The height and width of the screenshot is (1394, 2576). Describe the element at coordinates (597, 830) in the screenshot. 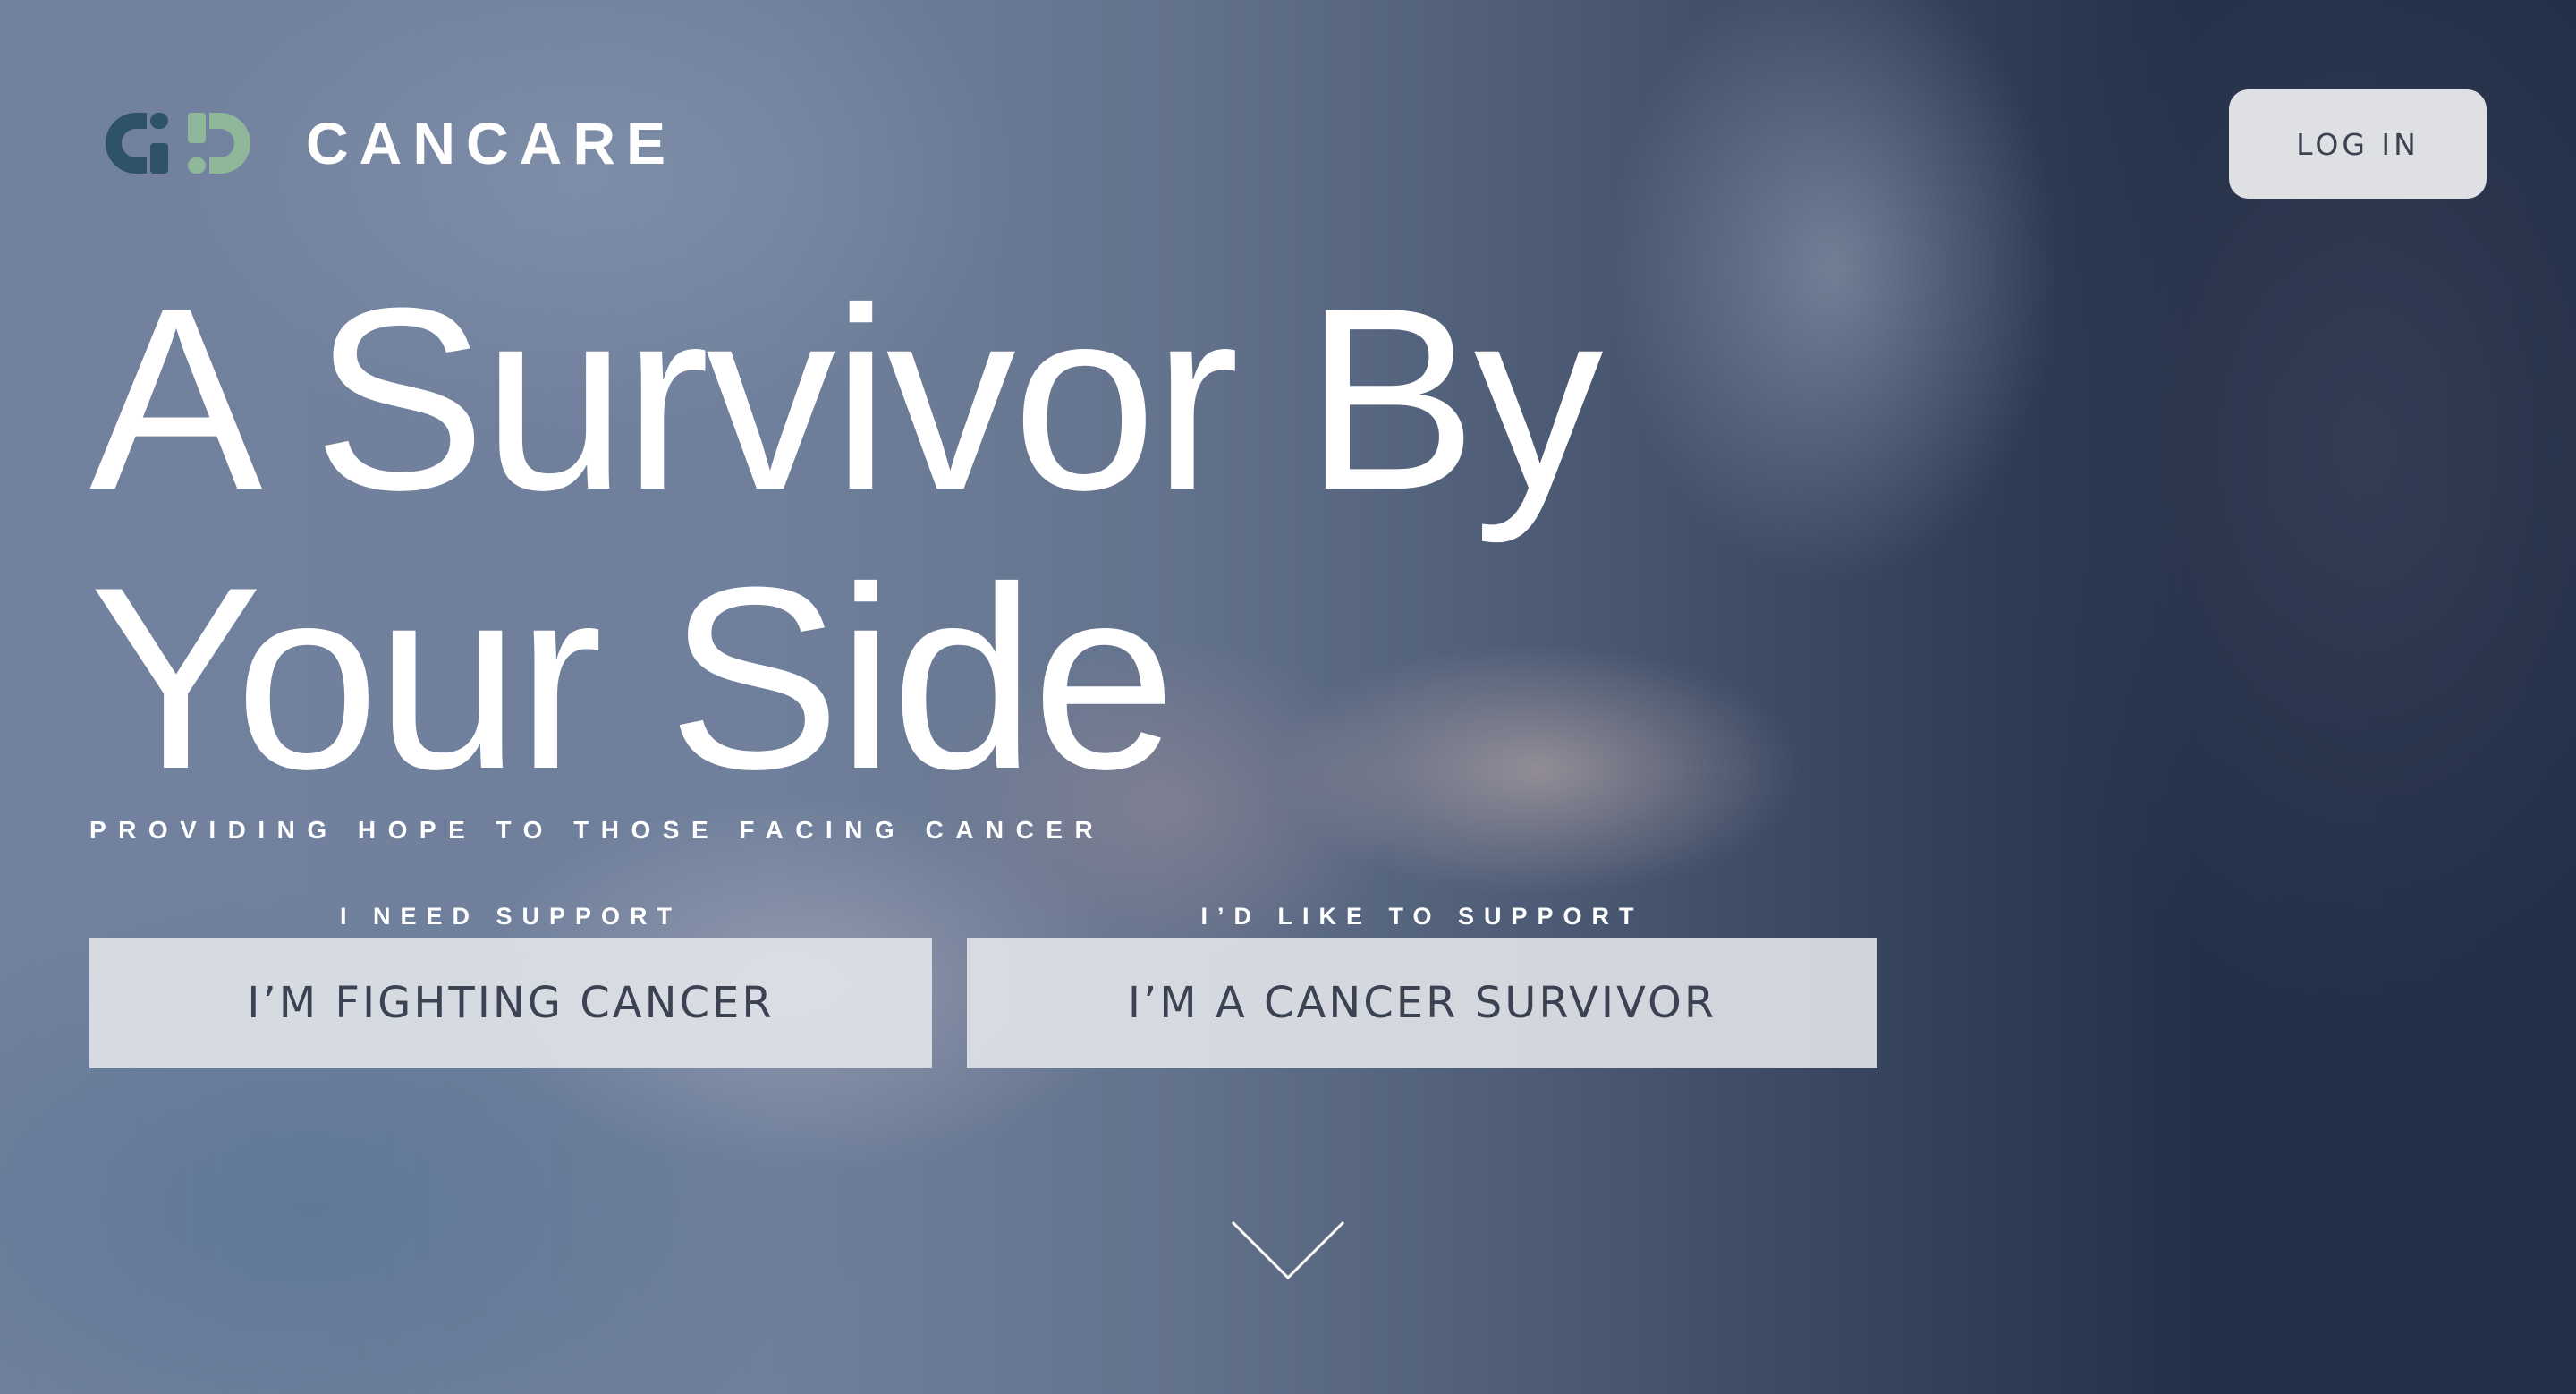

I see `hero-tagline: PROVIDING HOPE TO THOSE FACING CANCER` at that location.